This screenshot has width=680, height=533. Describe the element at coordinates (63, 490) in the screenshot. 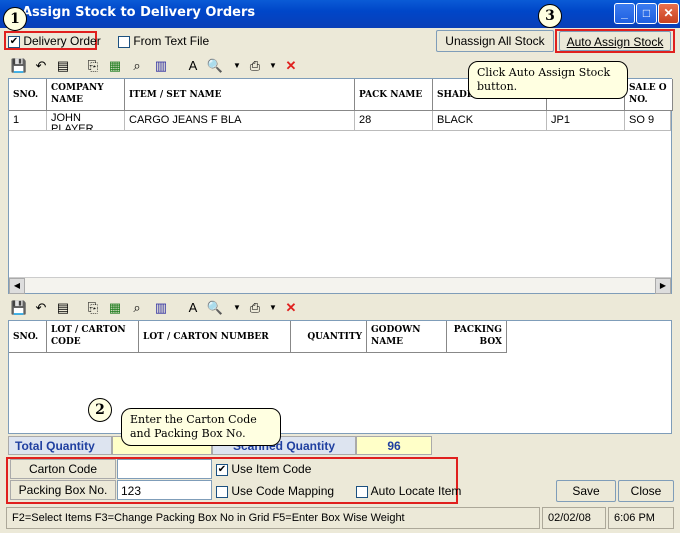

I see `packing-box-label: Packing Box No.` at that location.